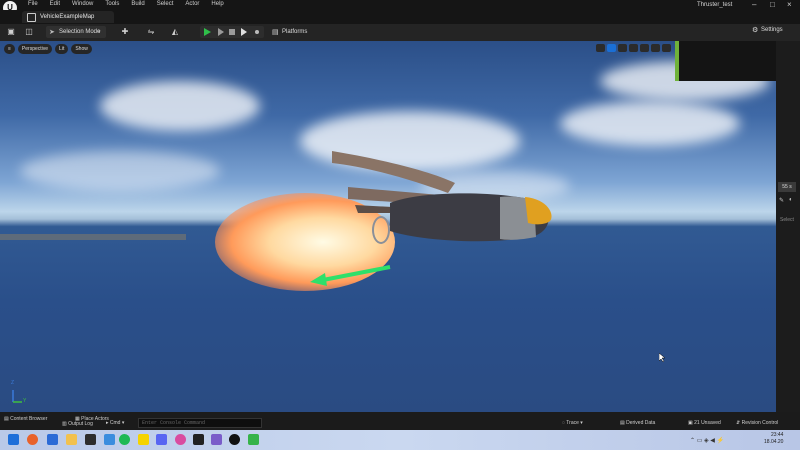  I want to click on menu-edit: Edit, so click(55, 4).